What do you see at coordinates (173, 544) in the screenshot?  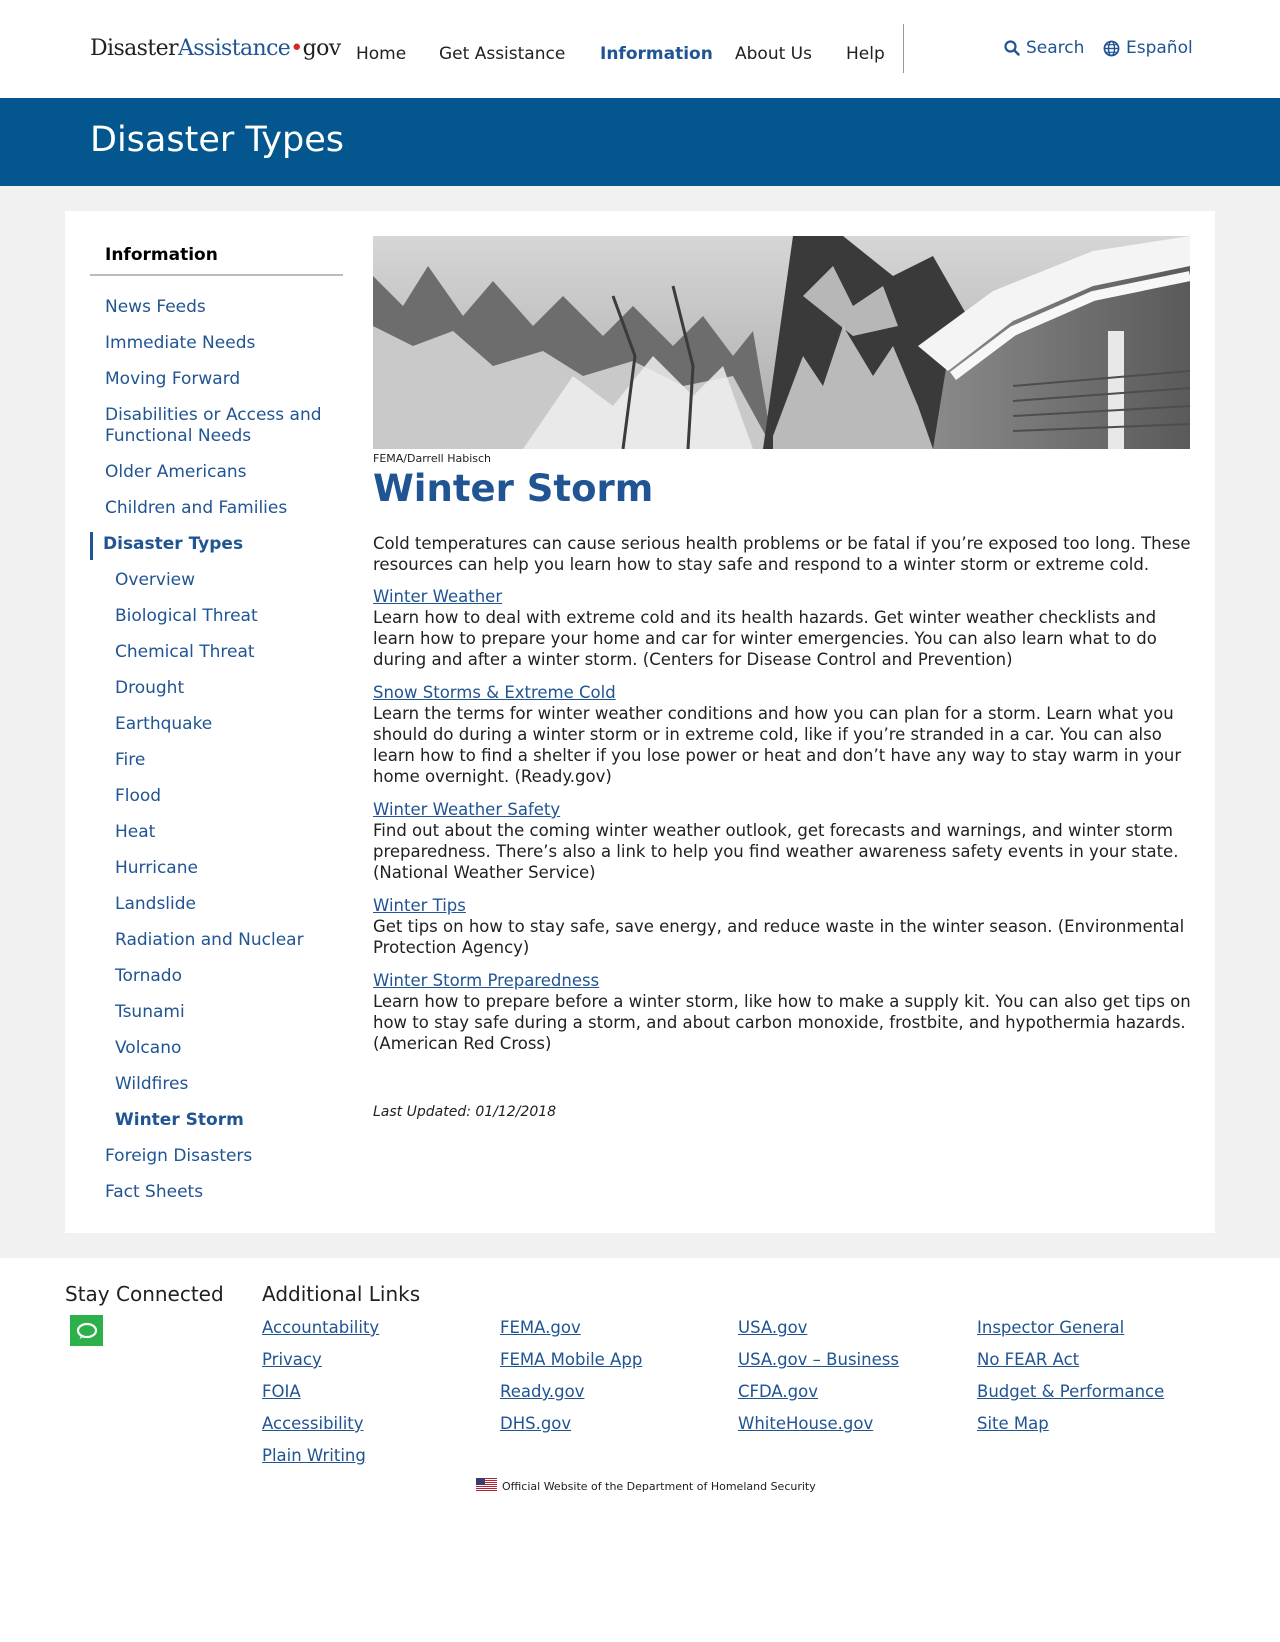 I see `sidebar-item-disaster-types: Disaster Types` at bounding box center [173, 544].